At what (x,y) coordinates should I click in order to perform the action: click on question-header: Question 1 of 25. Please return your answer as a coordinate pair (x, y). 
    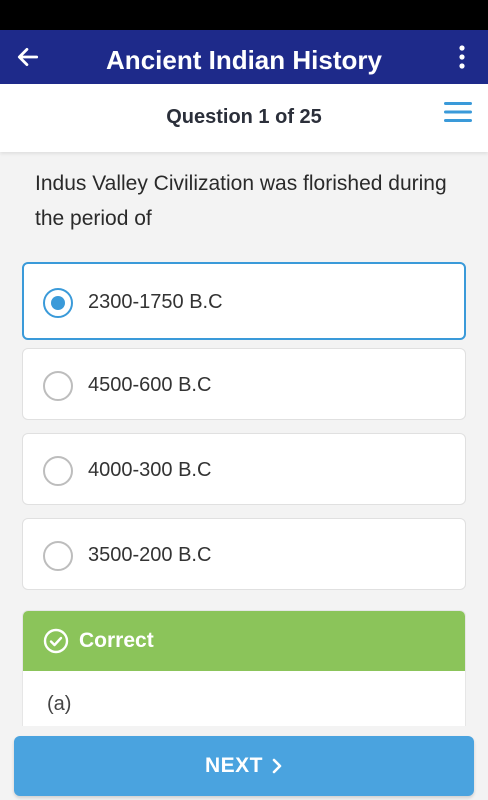
    Looking at the image, I should click on (244, 118).